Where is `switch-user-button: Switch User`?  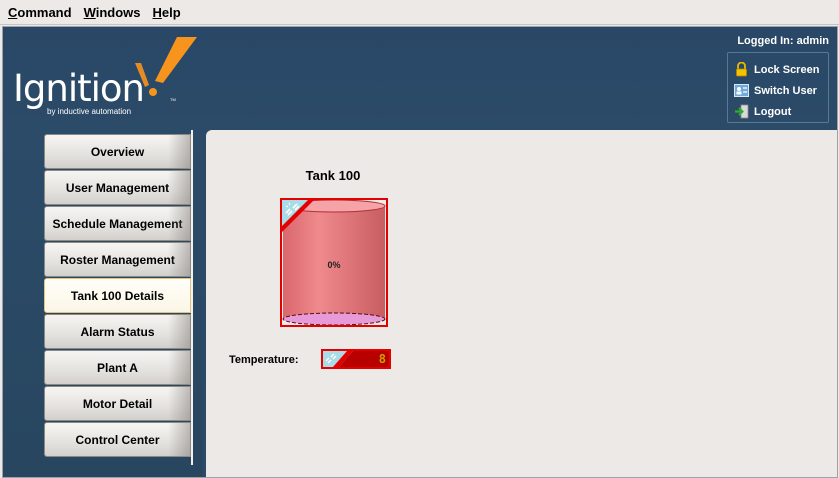
switch-user-button: Switch User is located at coordinates (781, 90).